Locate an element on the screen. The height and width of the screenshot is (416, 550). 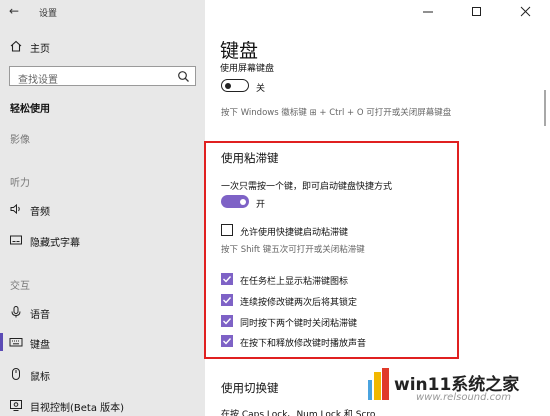
keyboard-icon is located at coordinates (16, 342).